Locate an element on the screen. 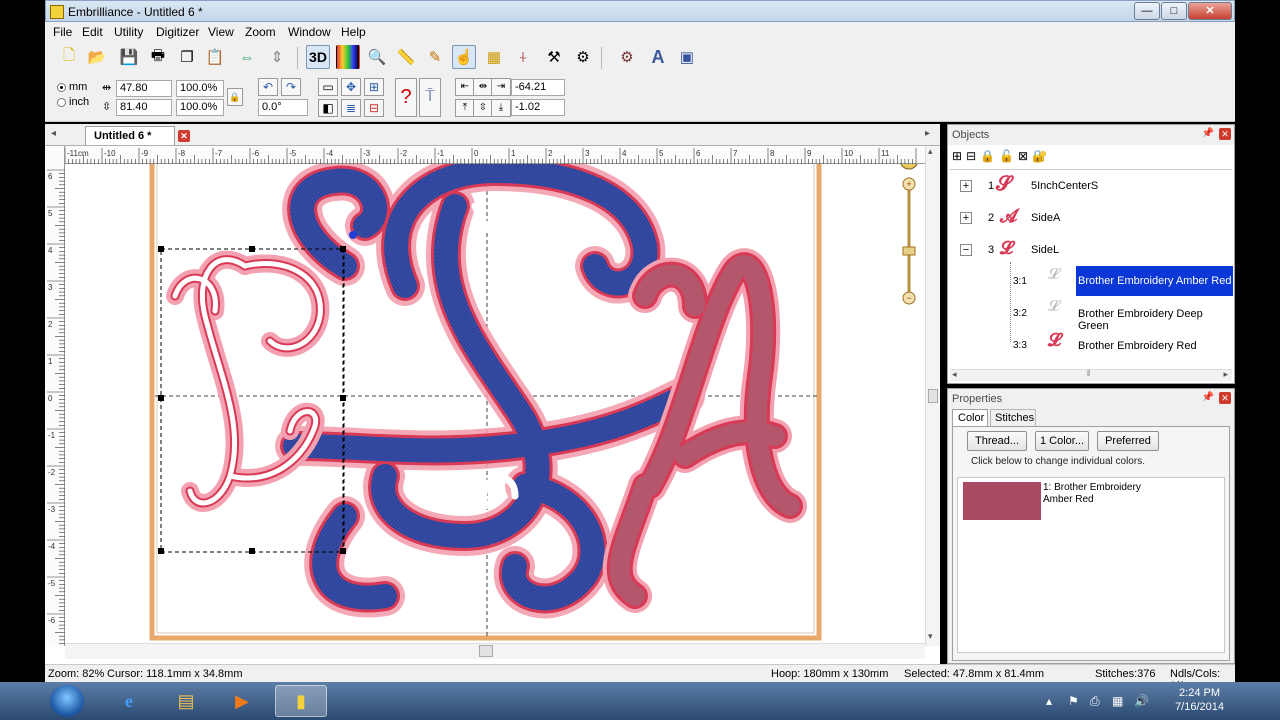 The image size is (1280, 720). vertical-scrollbar: ▴ ▾ is located at coordinates (932, 396).